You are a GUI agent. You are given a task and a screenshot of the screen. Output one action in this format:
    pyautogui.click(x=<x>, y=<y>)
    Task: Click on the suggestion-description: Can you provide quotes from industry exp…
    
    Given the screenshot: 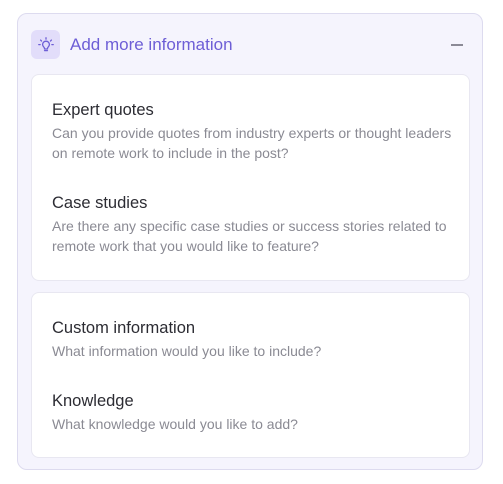 What is the action you would take?
    pyautogui.click(x=252, y=143)
    